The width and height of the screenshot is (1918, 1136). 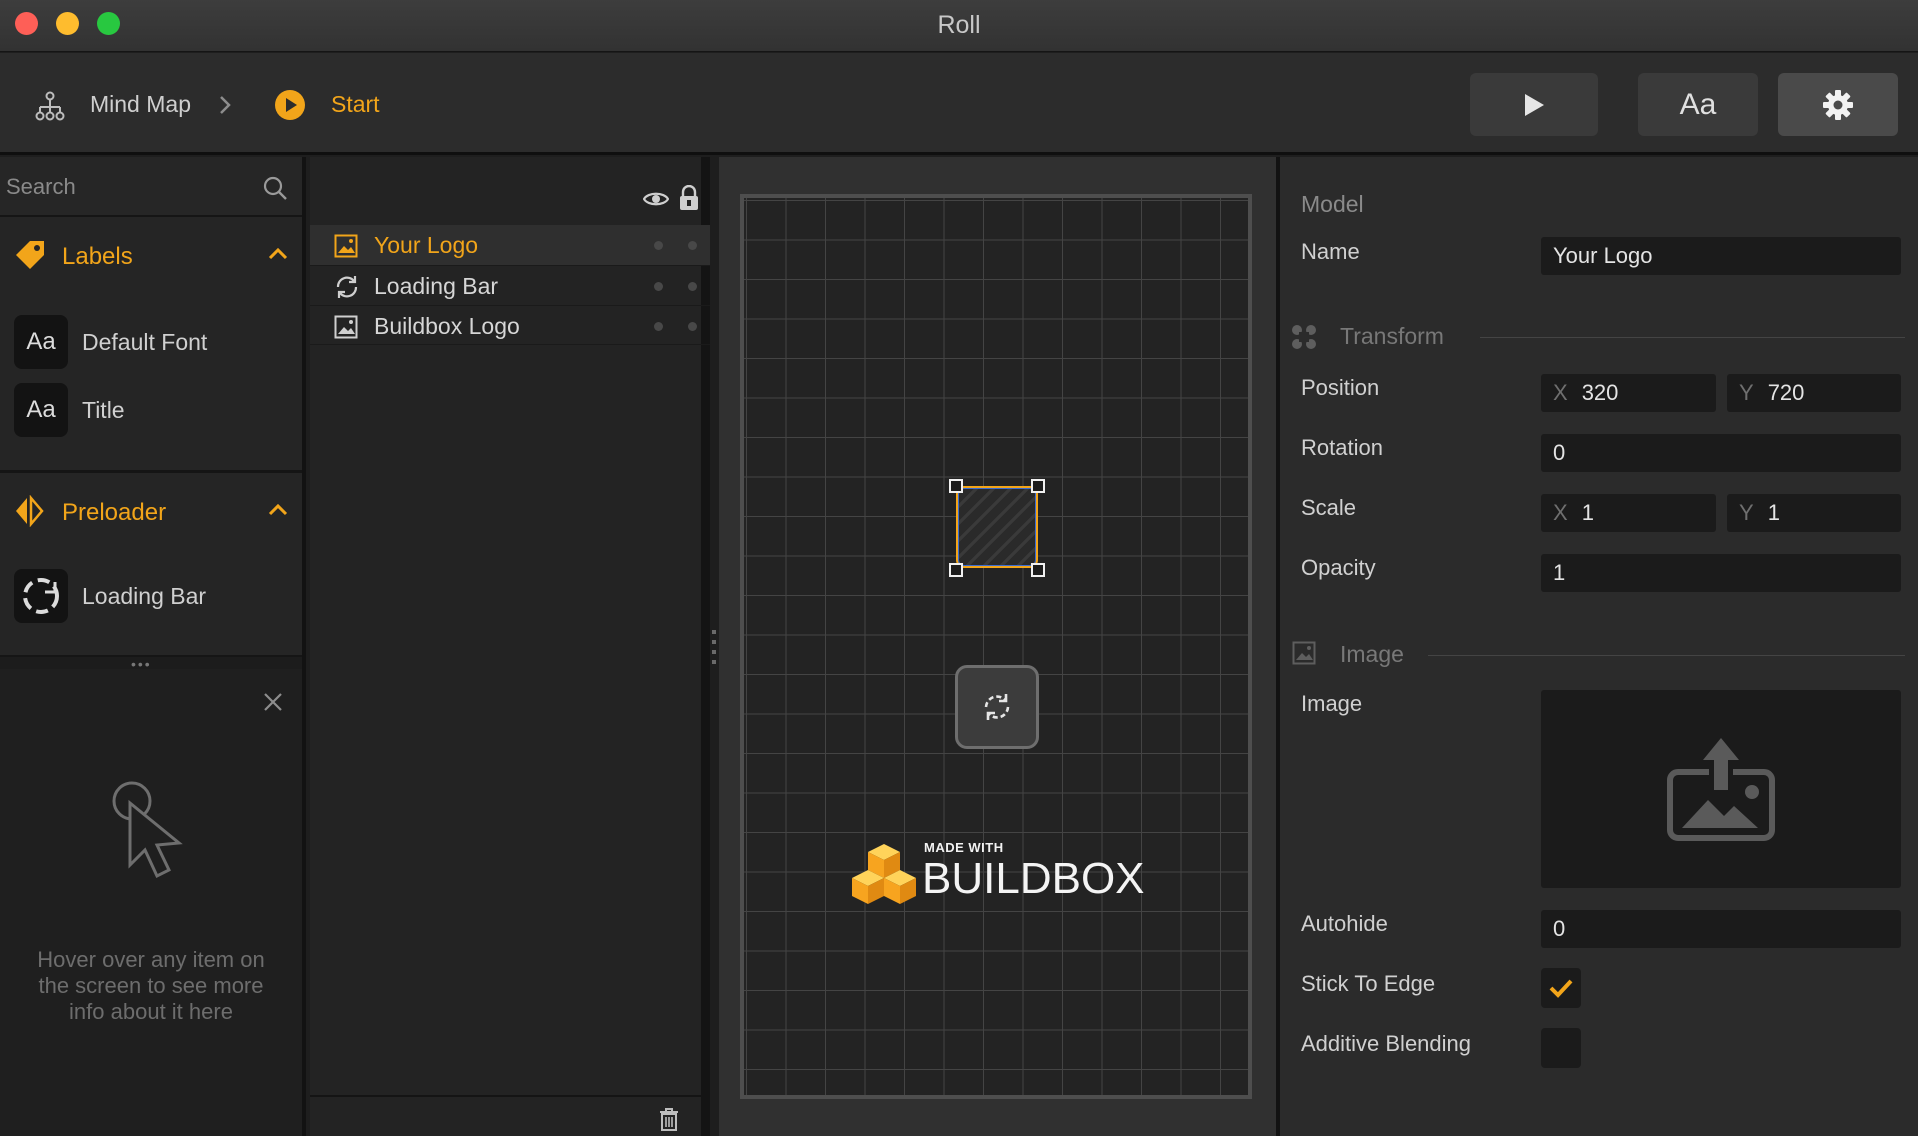 I want to click on layer-name: Buildbox Logo, so click(x=447, y=326).